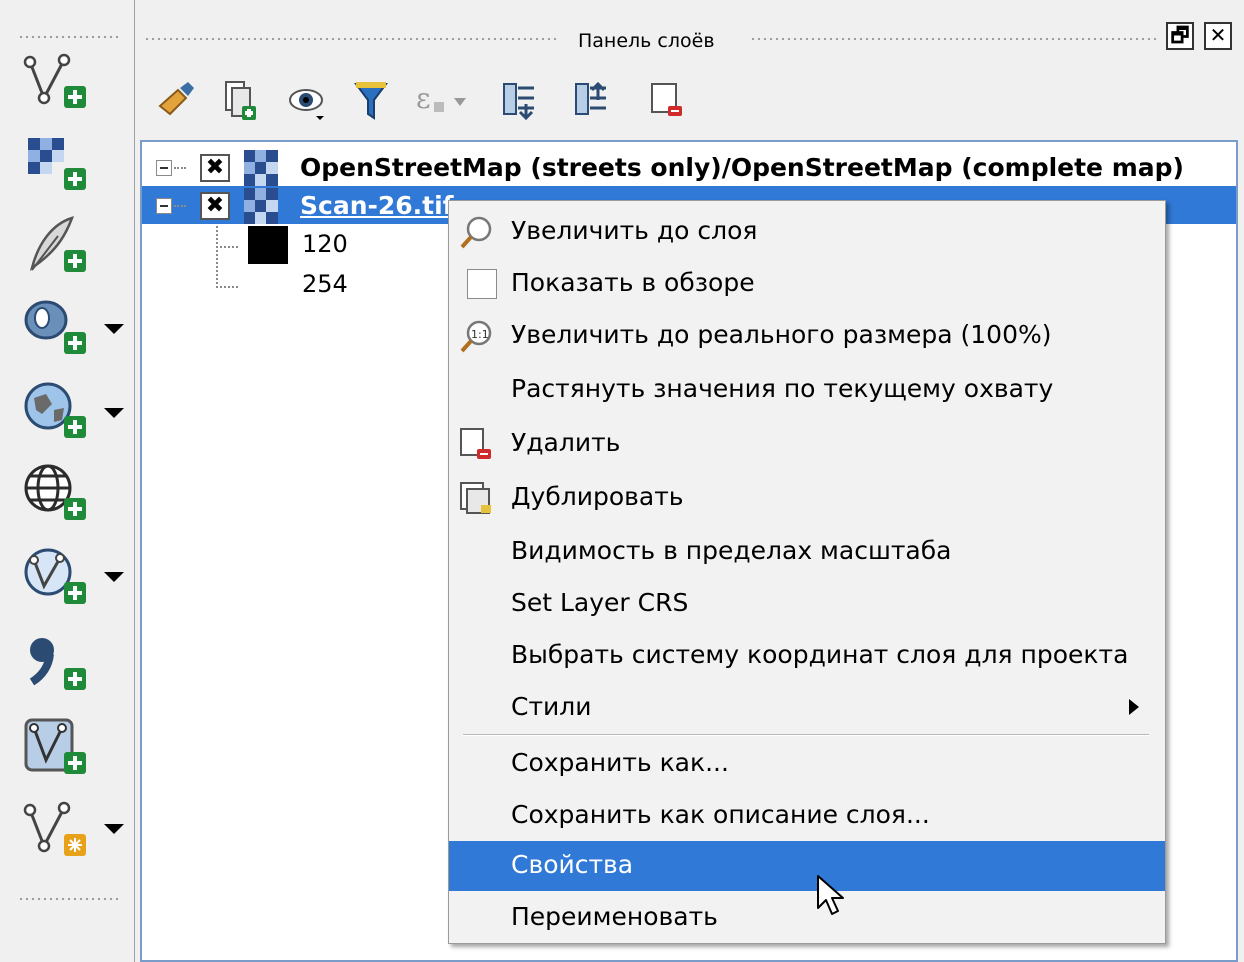 The height and width of the screenshot is (962, 1244). I want to click on new-temporary-layer-button, so click(59, 829).